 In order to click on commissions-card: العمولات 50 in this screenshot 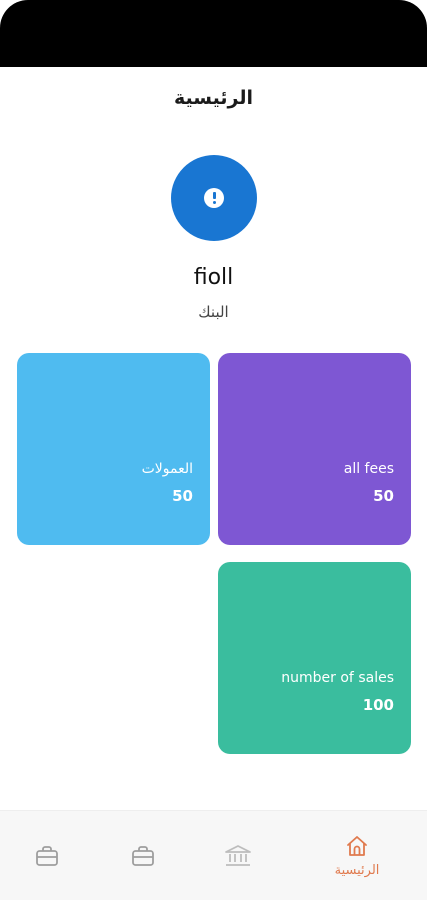, I will do `click(113, 449)`.